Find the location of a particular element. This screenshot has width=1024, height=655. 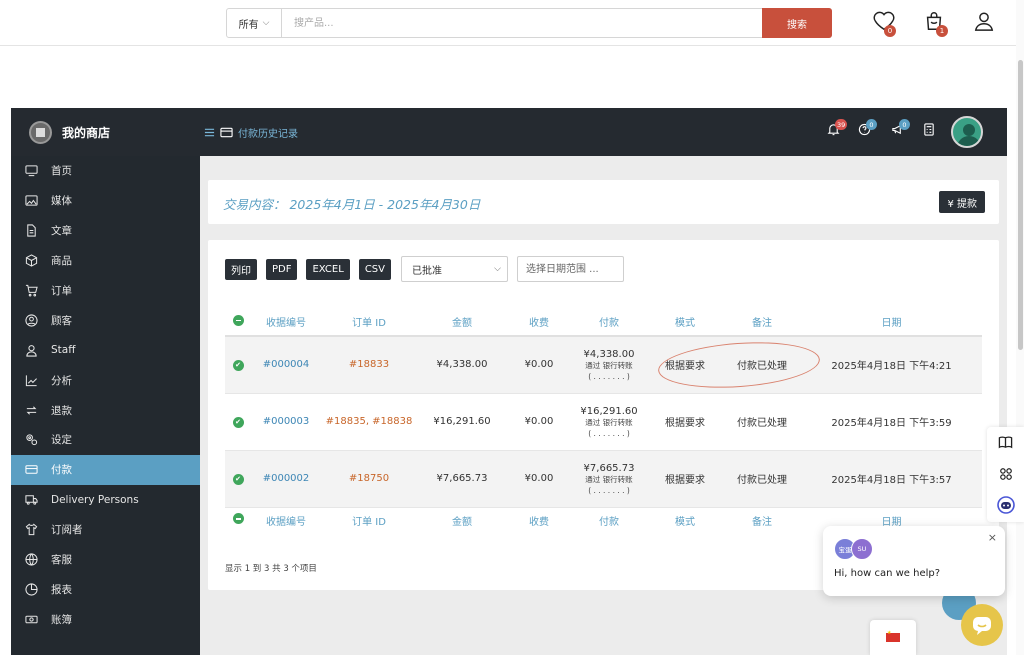

sidebar-item-payments: 付款 is located at coordinates (105, 469).